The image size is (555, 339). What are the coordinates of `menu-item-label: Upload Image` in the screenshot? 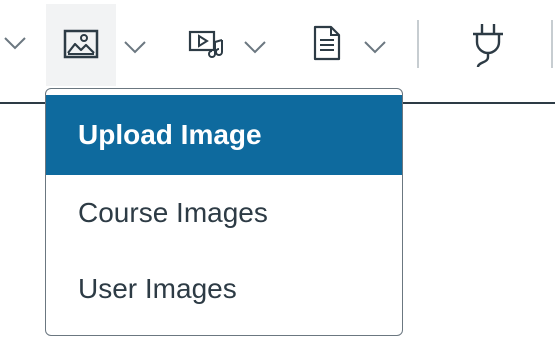 It's located at (170, 134).